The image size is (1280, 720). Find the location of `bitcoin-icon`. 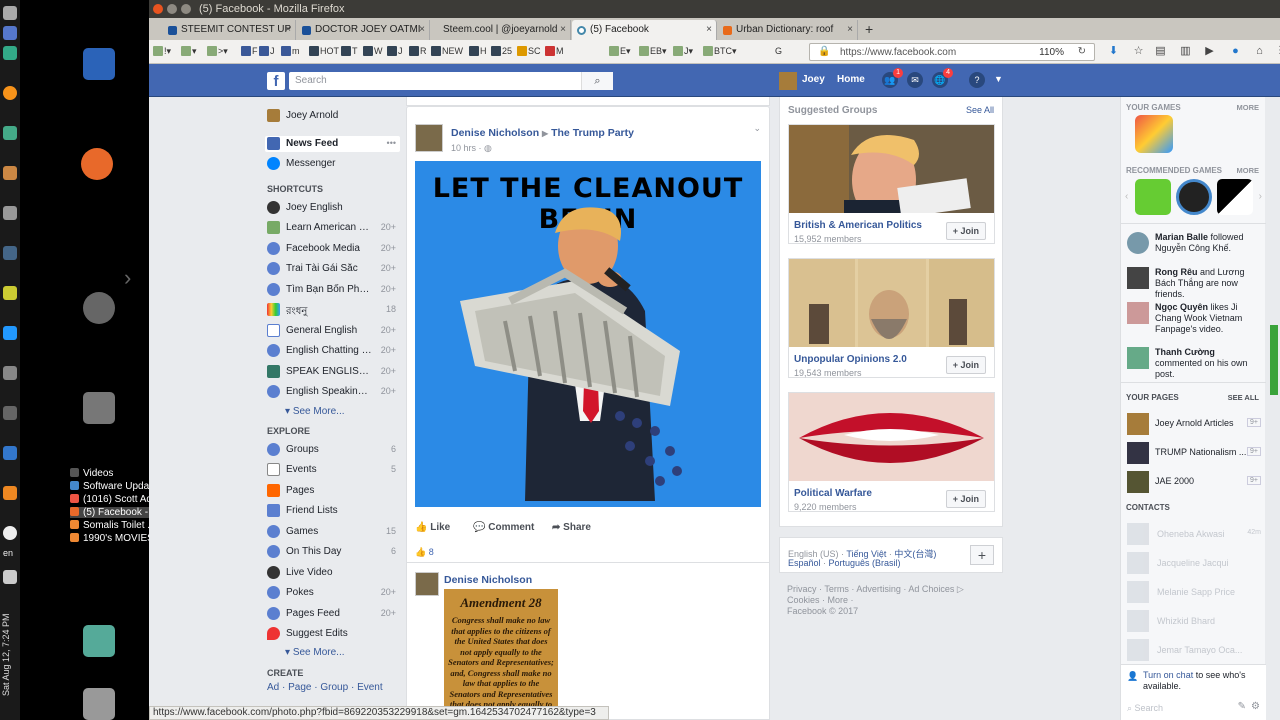

bitcoin-icon is located at coordinates (10, 93).